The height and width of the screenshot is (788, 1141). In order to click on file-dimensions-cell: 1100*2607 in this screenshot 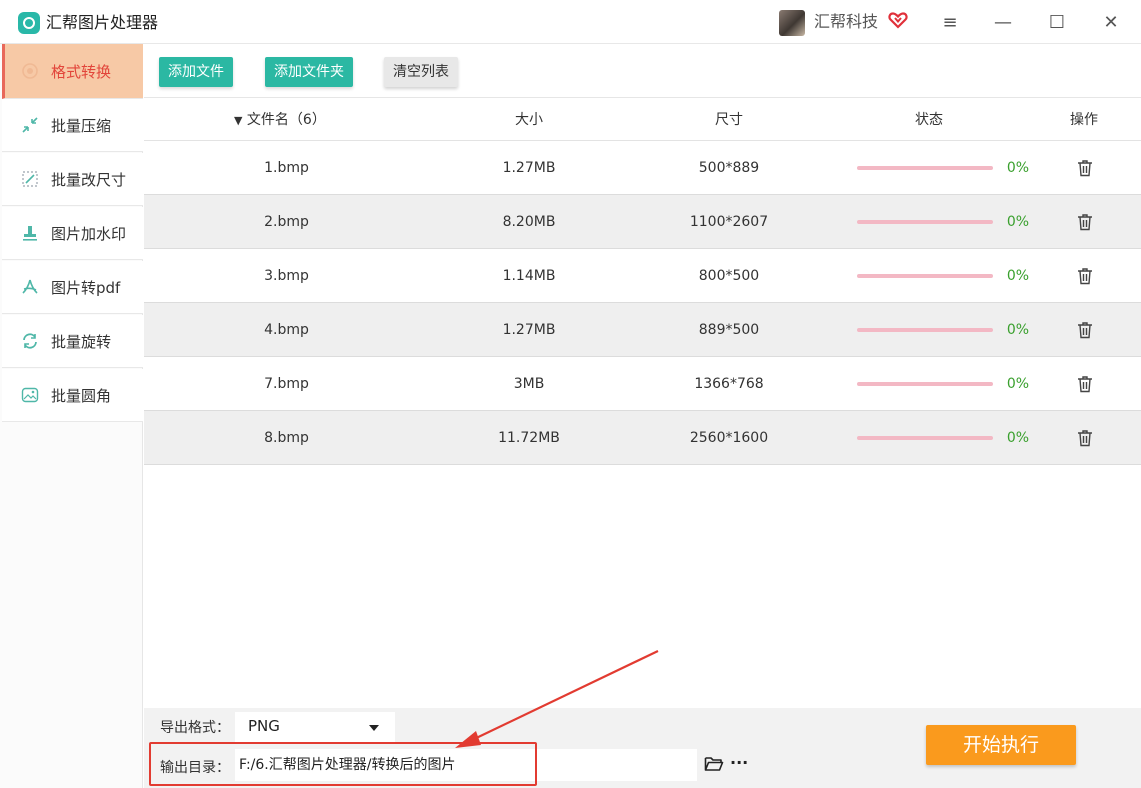, I will do `click(729, 222)`.